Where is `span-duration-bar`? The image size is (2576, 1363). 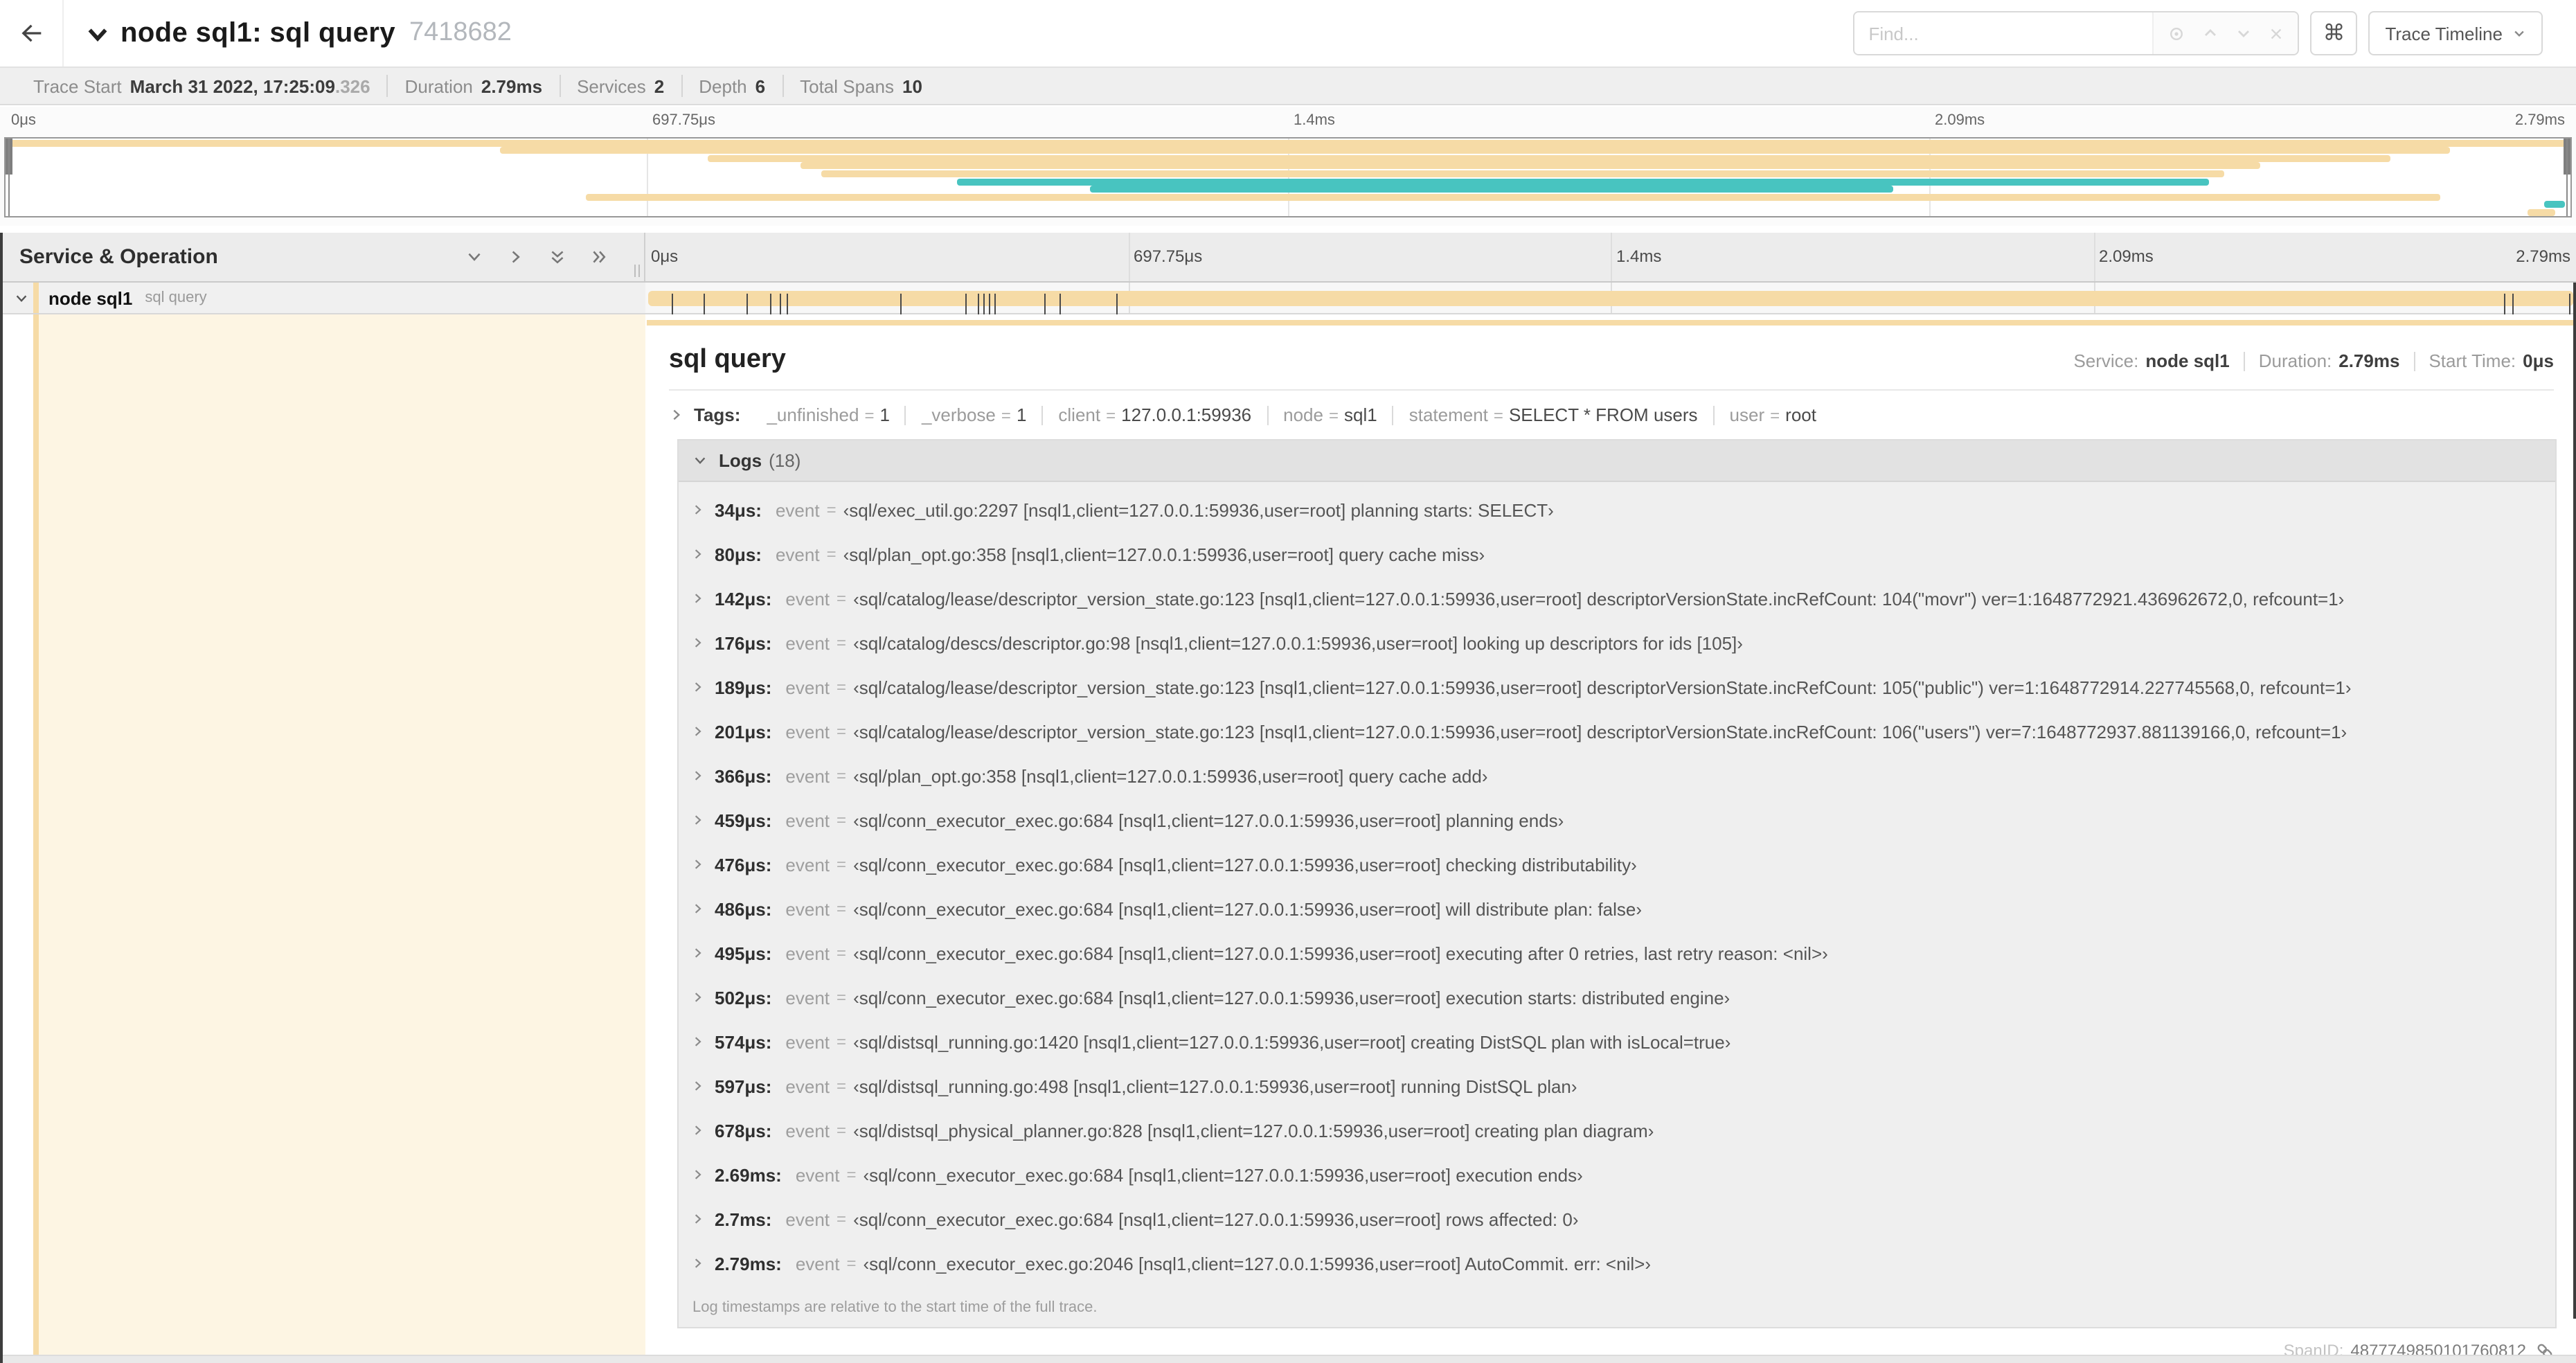
span-duration-bar is located at coordinates (1611, 306).